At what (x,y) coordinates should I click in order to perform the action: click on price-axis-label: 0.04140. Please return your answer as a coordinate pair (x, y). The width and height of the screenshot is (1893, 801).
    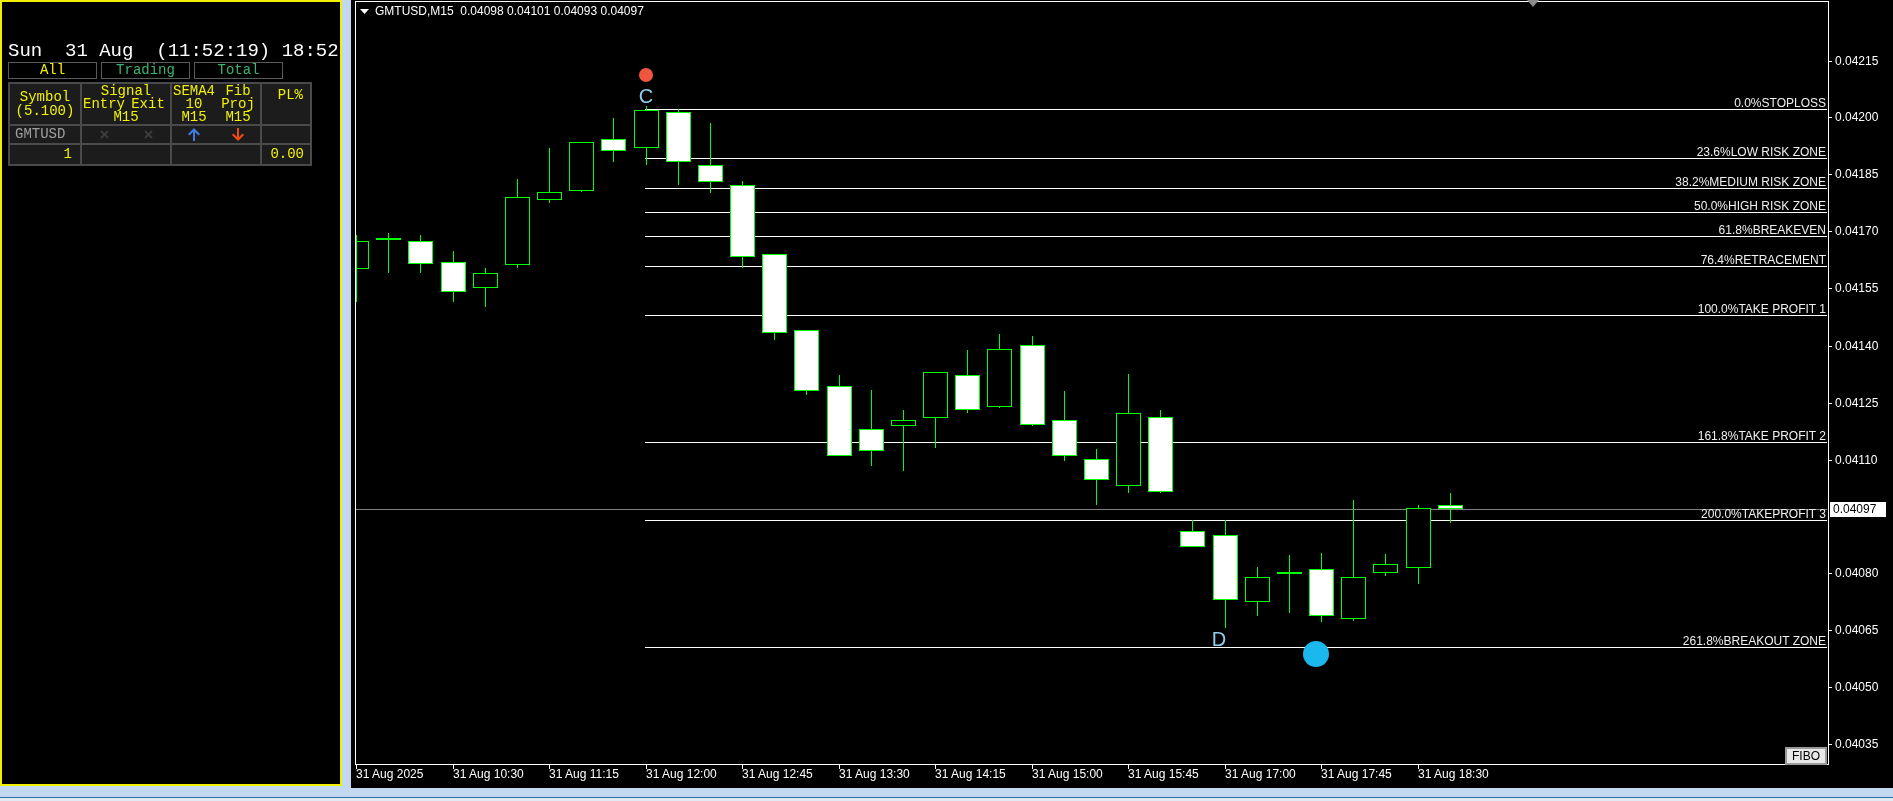
    Looking at the image, I should click on (1857, 346).